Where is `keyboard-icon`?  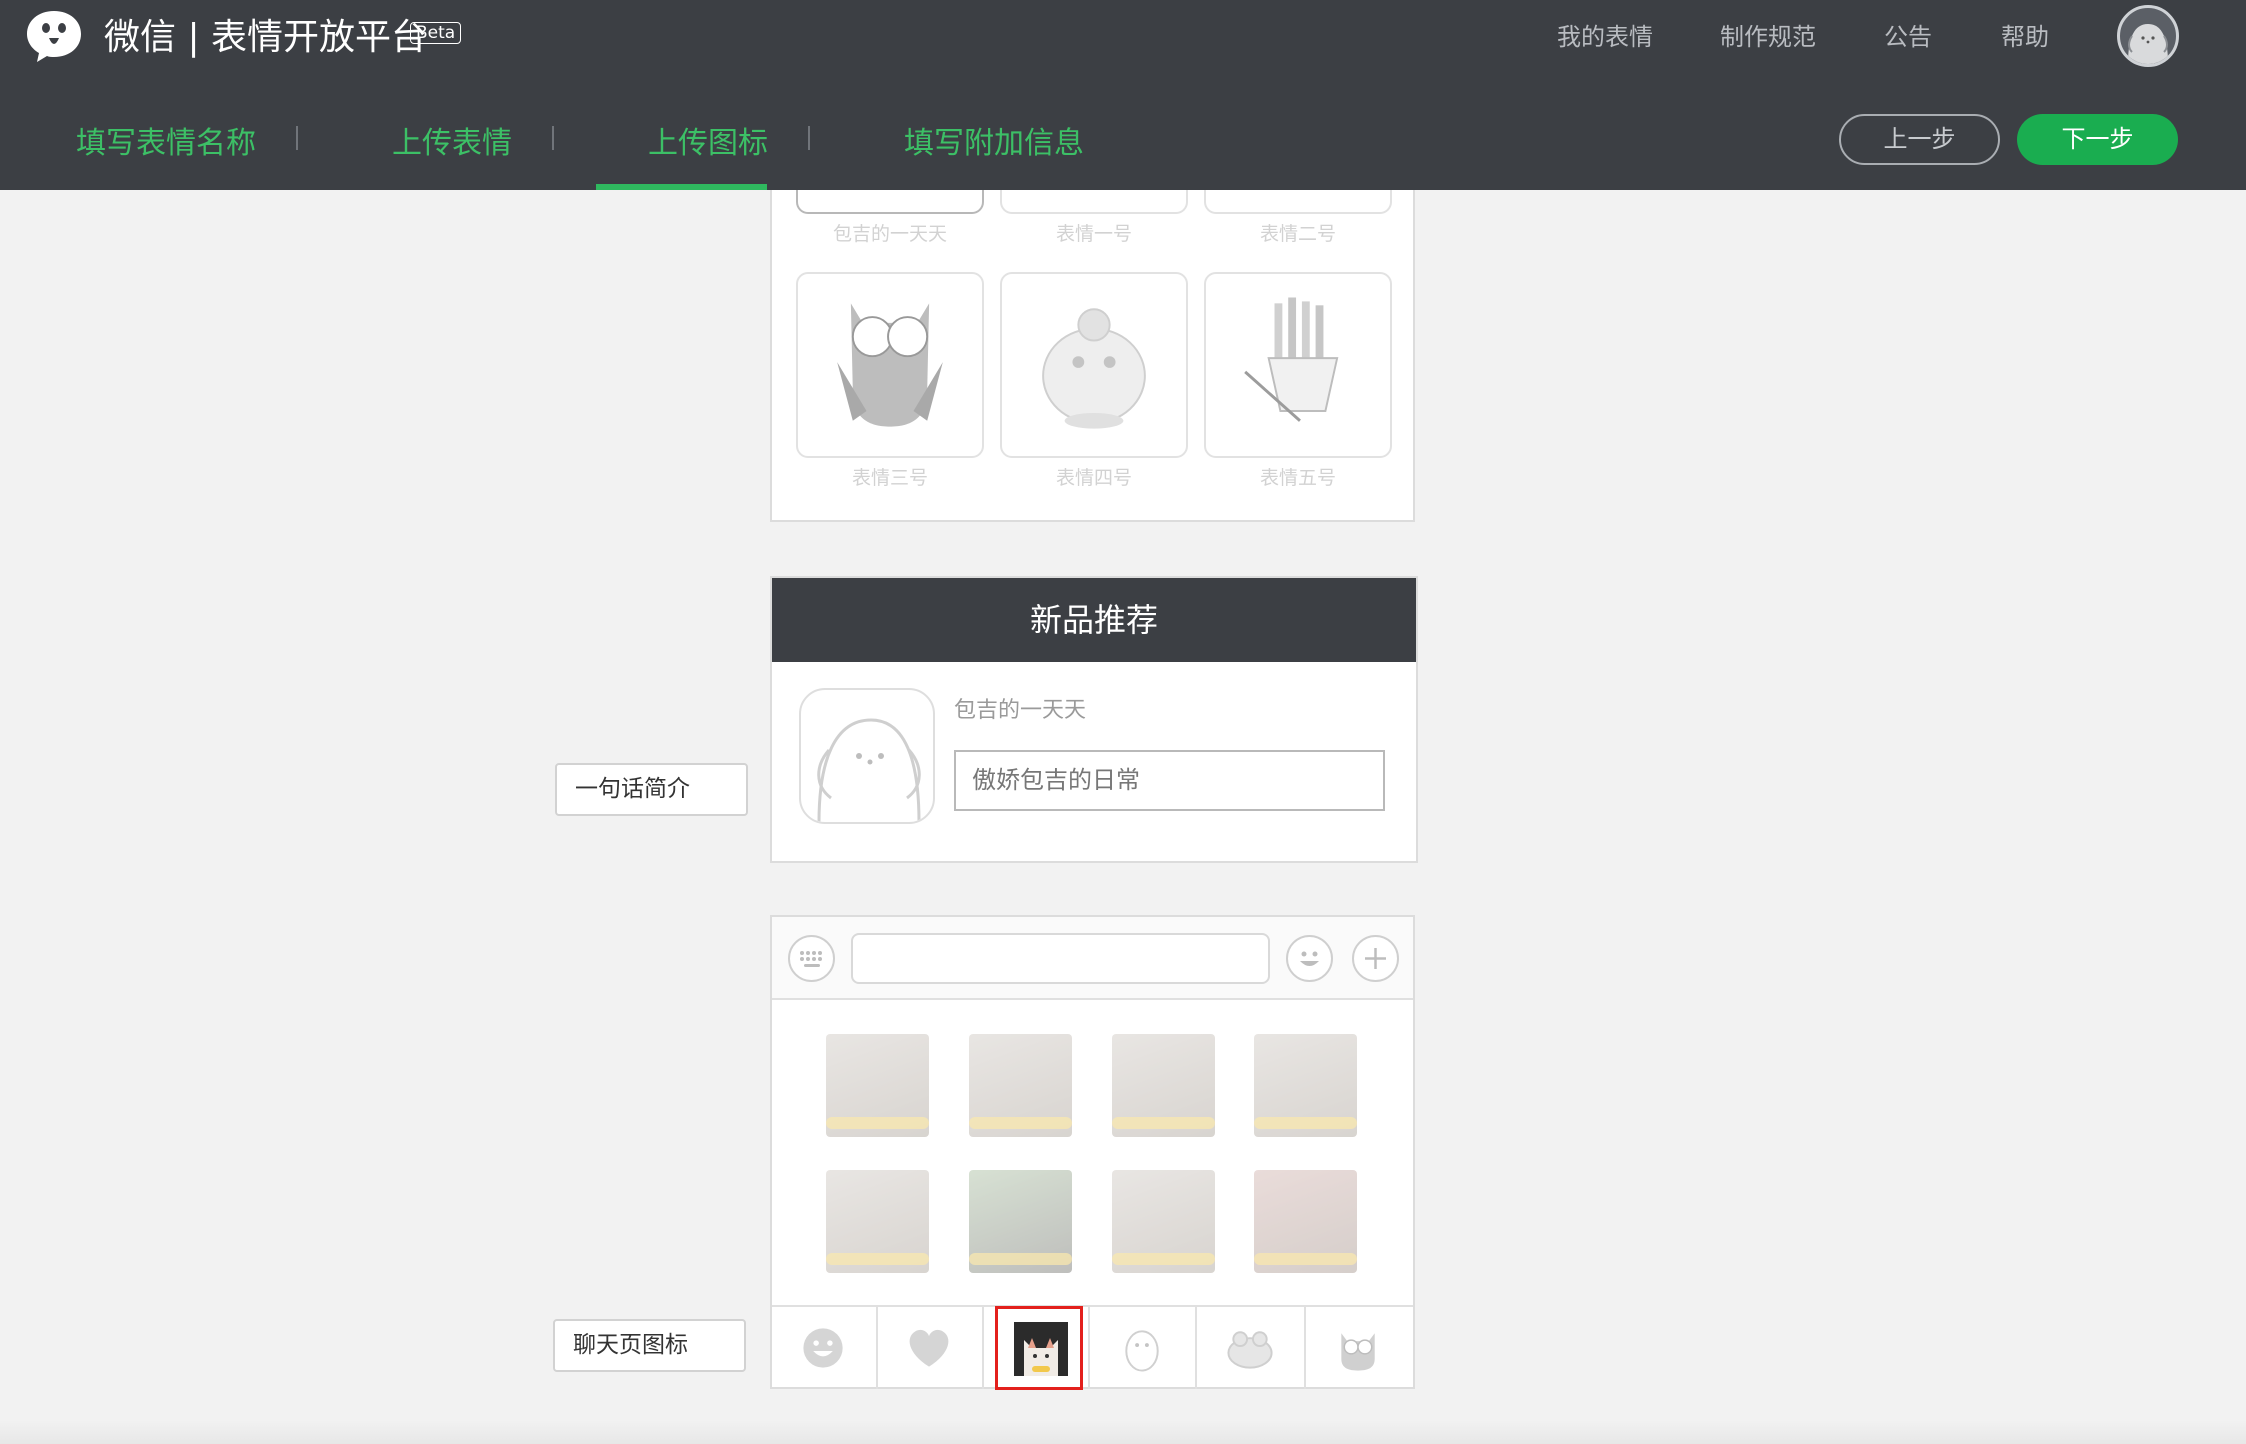 keyboard-icon is located at coordinates (811, 959).